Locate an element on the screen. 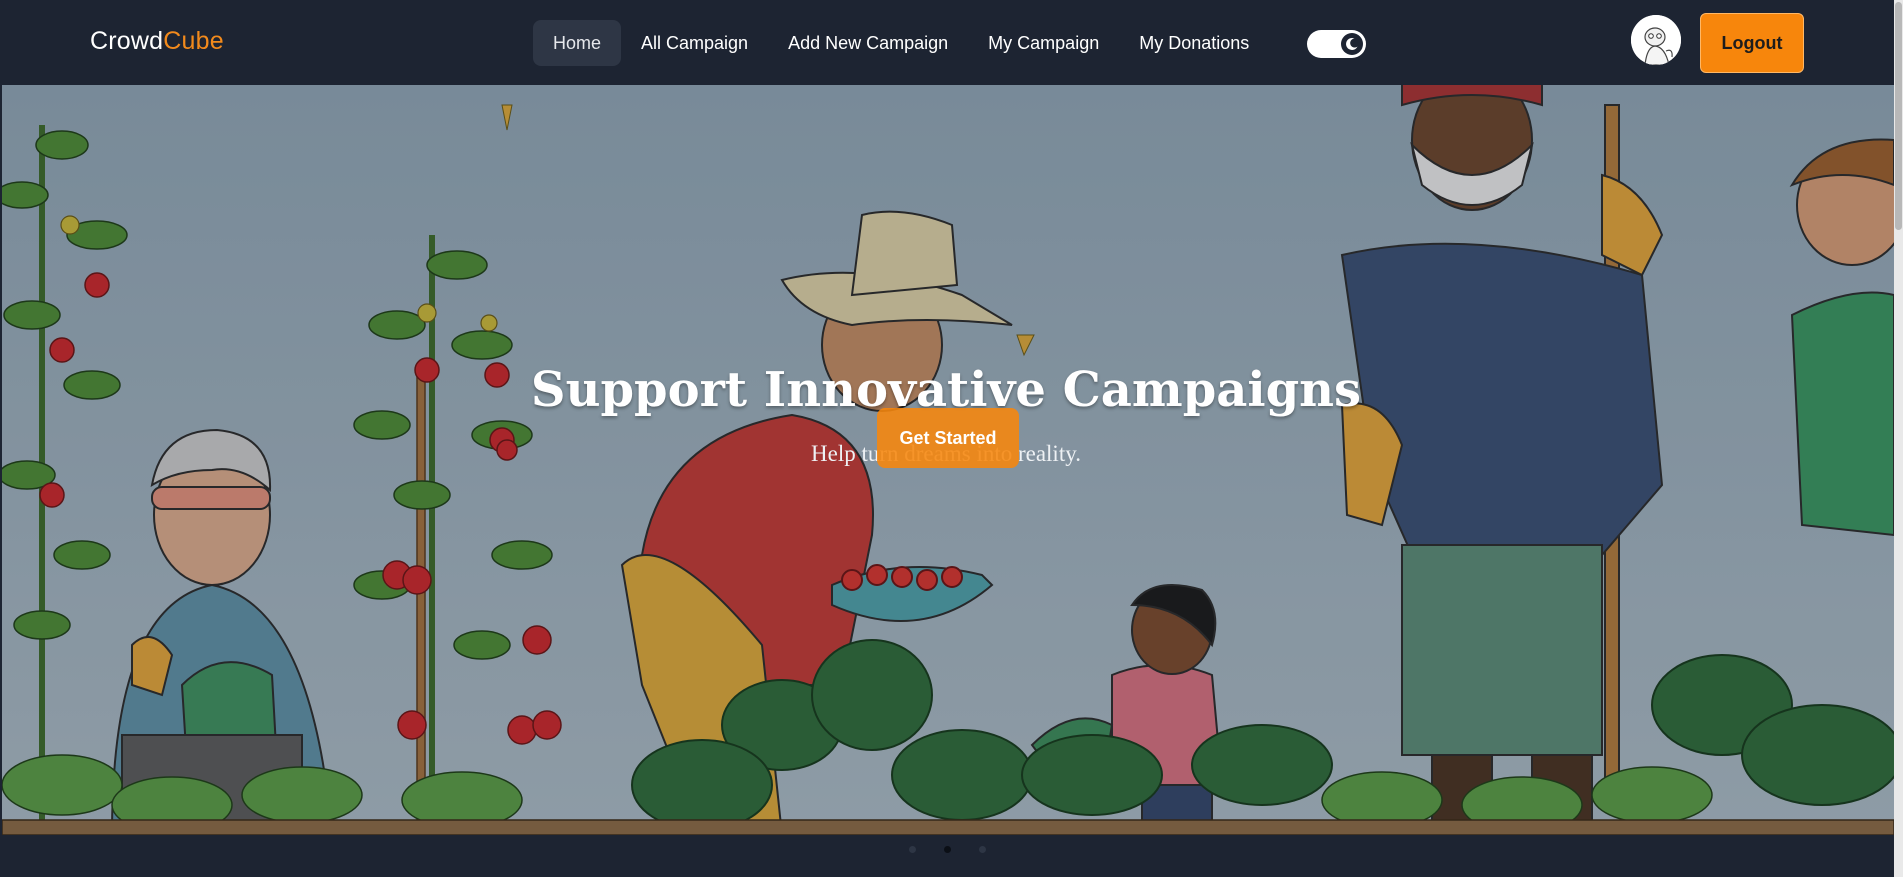 The width and height of the screenshot is (1903, 877). get-started-button: Get Started is located at coordinates (948, 438).